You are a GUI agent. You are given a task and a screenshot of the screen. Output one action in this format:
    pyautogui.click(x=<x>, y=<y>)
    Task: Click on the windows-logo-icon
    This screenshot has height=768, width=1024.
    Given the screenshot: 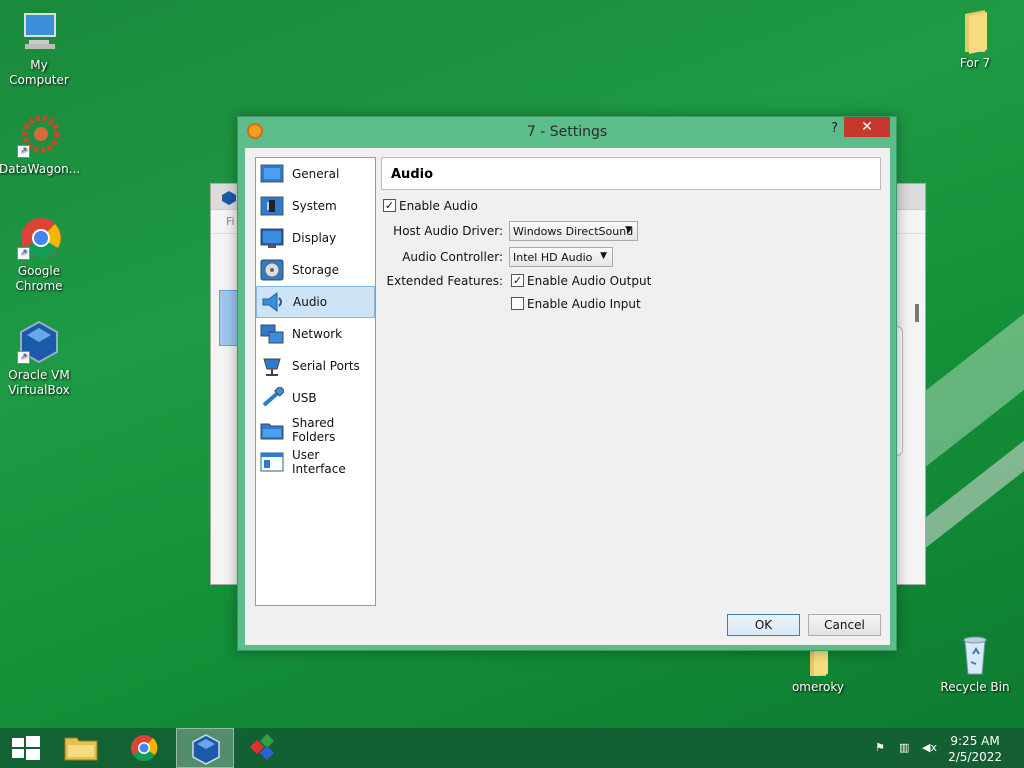 What is the action you would take?
    pyautogui.click(x=26, y=748)
    